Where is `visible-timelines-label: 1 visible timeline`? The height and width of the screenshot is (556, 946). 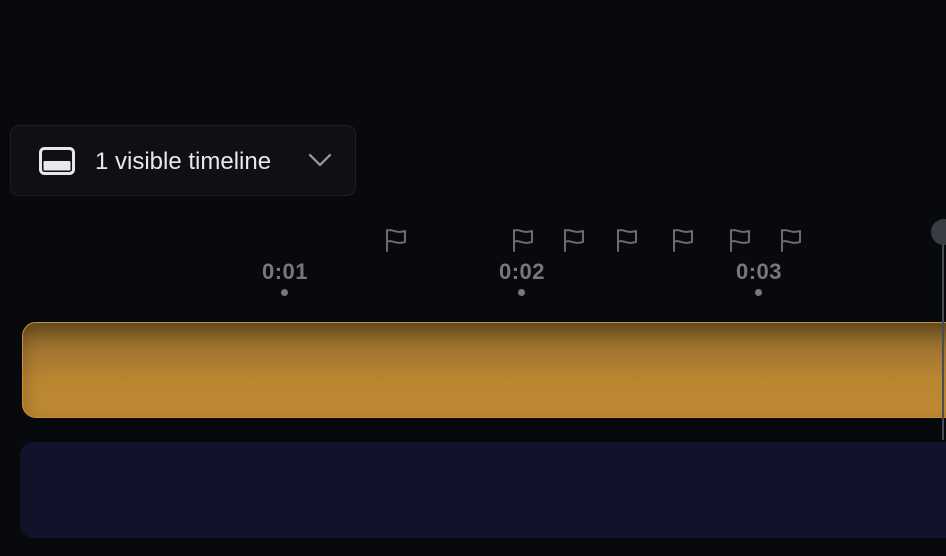
visible-timelines-label: 1 visible timeline is located at coordinates (183, 161).